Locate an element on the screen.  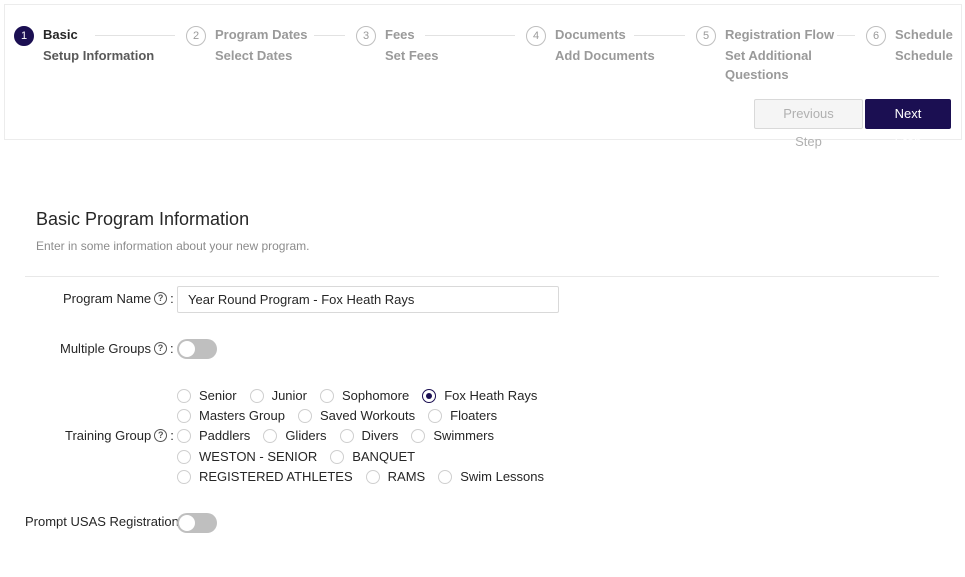
step-number: 1 is located at coordinates (24, 36).